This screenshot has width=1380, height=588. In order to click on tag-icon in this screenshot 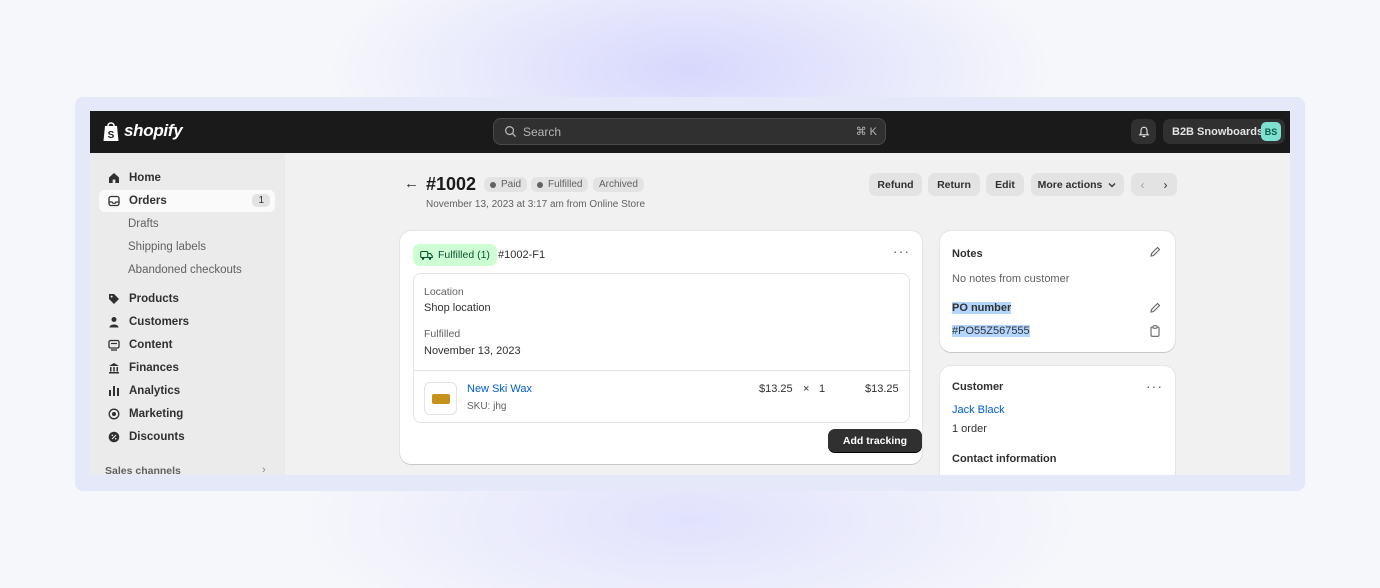, I will do `click(114, 299)`.